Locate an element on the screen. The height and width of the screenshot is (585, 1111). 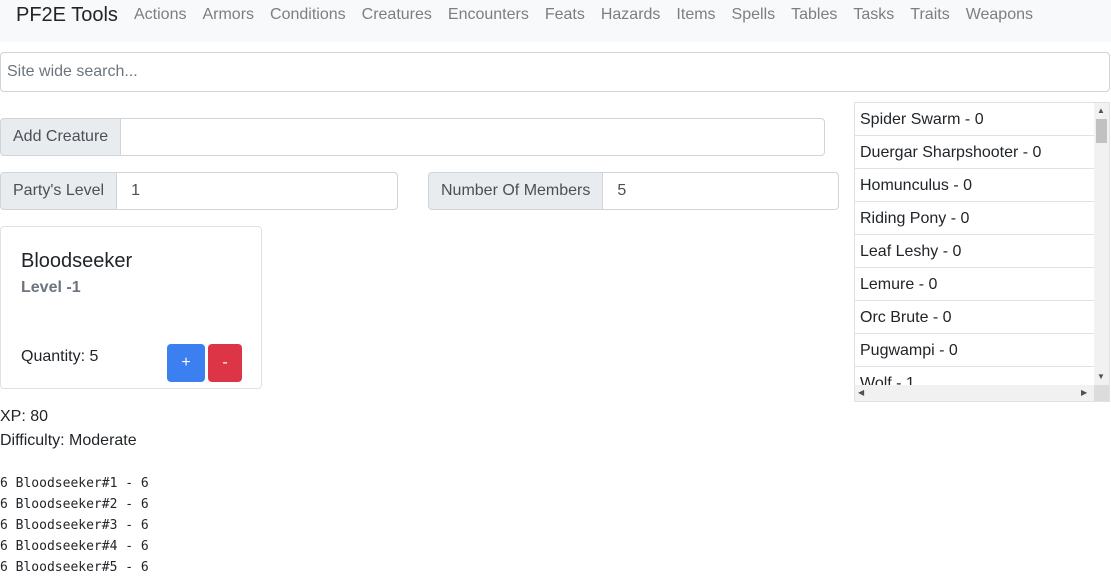
add-creature-group: Add Creature is located at coordinates (412, 137).